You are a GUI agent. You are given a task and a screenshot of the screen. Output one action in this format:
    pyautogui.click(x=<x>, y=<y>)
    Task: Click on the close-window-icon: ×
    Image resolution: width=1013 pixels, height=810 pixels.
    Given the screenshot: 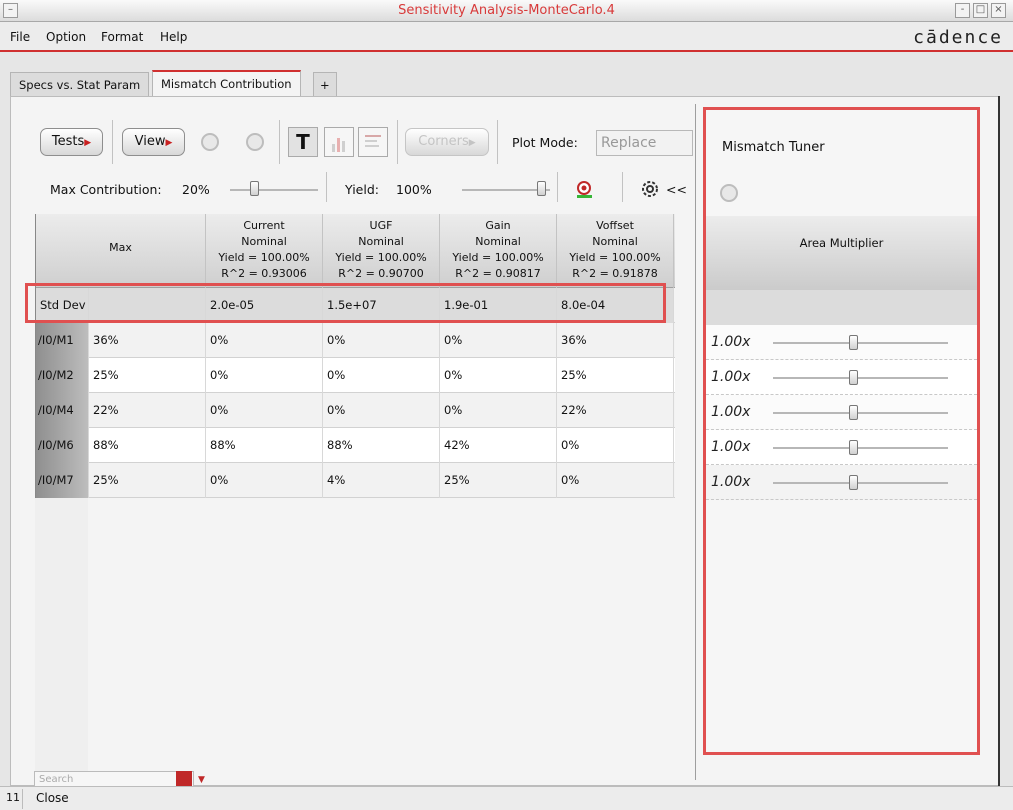 What is the action you would take?
    pyautogui.click(x=998, y=10)
    